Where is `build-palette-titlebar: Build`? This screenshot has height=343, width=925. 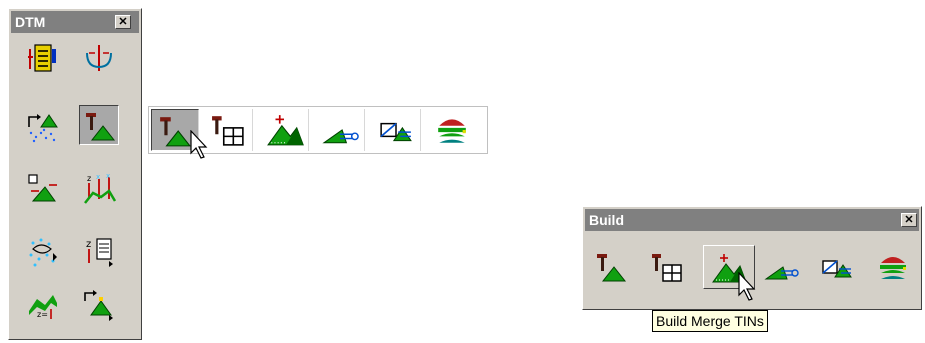
build-palette-titlebar: Build is located at coordinates (752, 220).